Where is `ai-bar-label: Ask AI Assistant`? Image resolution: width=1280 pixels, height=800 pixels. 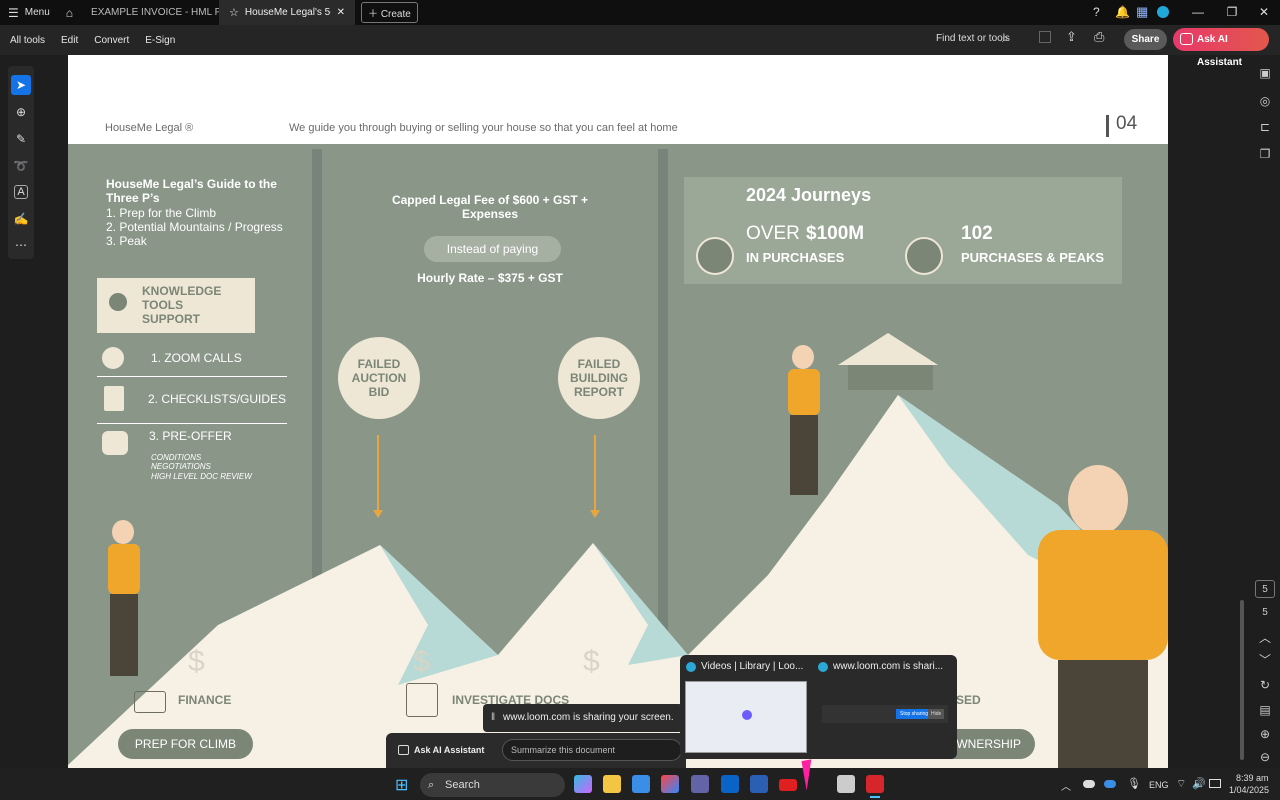
ai-bar-label: Ask AI Assistant is located at coordinates (449, 750).